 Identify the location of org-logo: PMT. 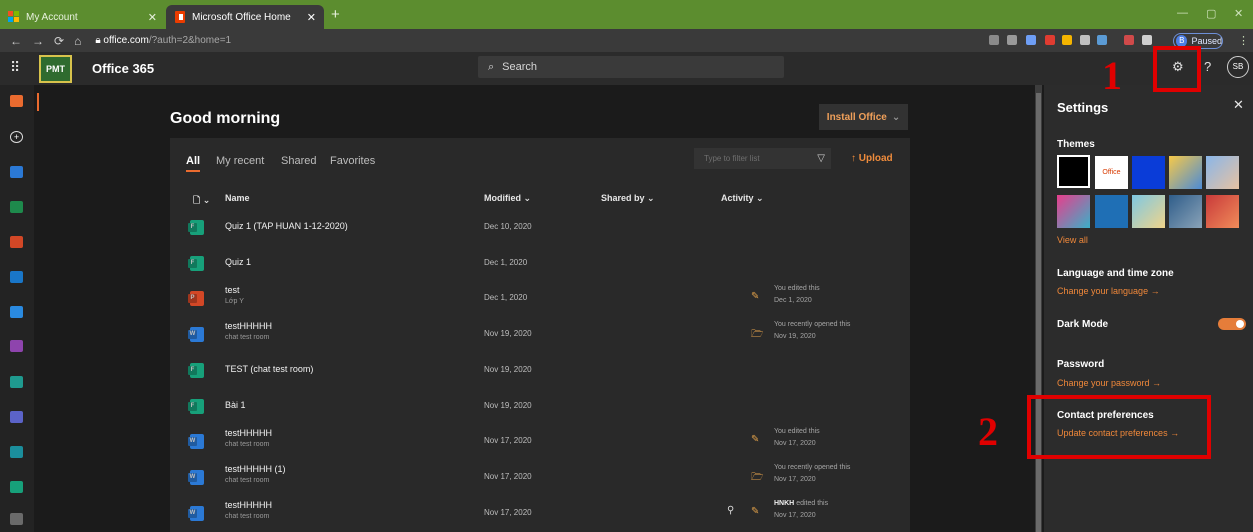
(55, 69).